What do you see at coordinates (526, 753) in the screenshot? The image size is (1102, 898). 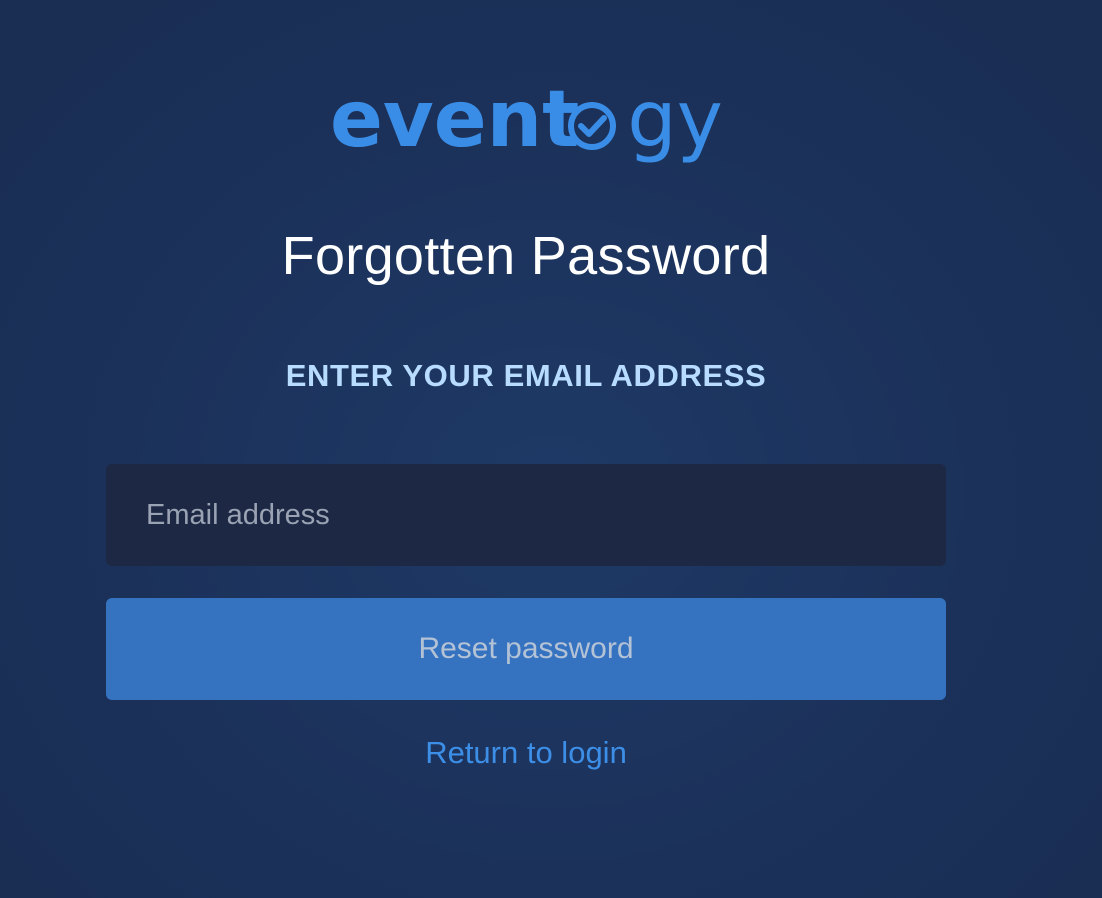 I see `return-to-login-link: Return to login` at bounding box center [526, 753].